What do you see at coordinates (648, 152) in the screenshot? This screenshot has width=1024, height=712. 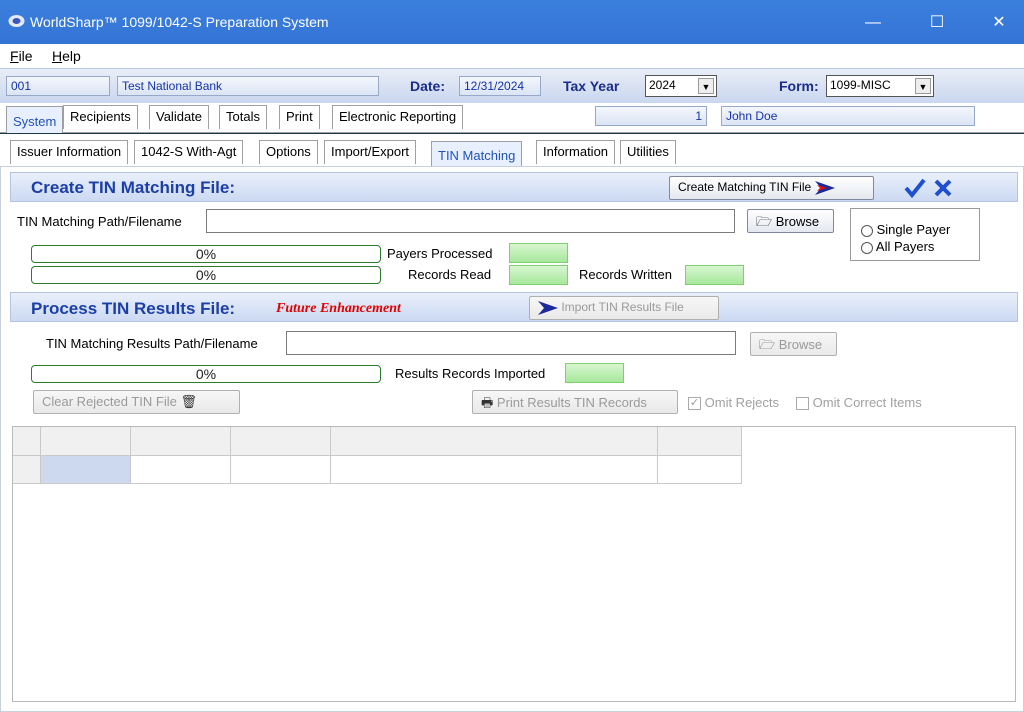 I see `tab-utilities: Utilities` at bounding box center [648, 152].